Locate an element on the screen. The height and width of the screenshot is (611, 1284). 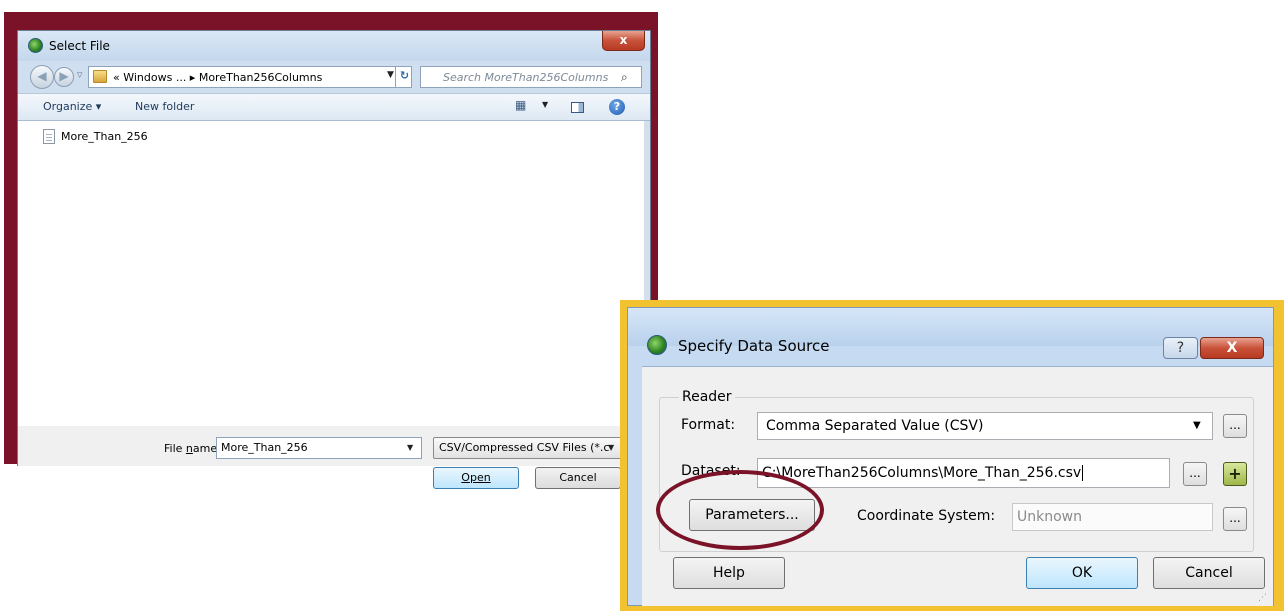
dialog-title: Select File is located at coordinates (79, 46).